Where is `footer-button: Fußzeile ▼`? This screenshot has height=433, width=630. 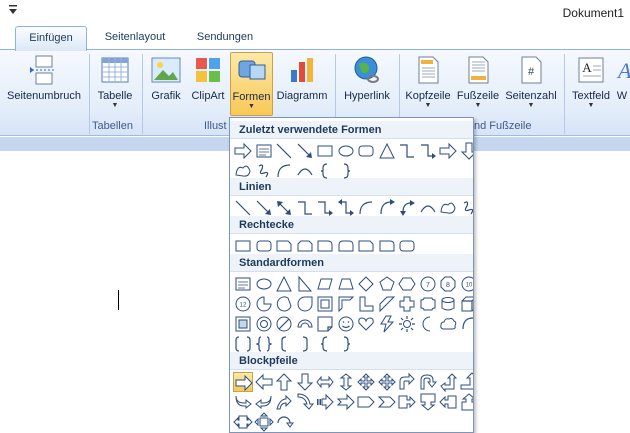 footer-button: Fußzeile ▼ is located at coordinates (478, 85).